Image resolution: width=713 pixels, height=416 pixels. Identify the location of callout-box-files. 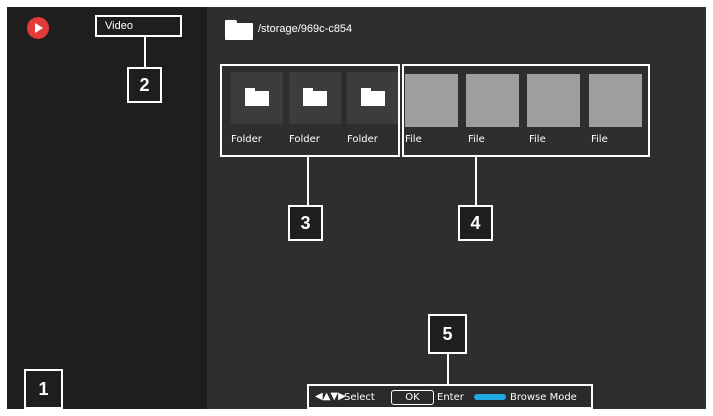
(526, 110).